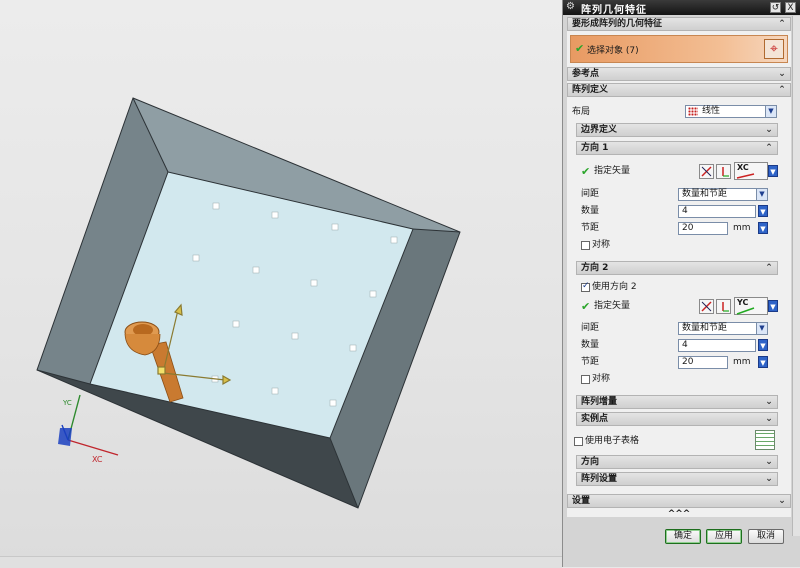  What do you see at coordinates (679, 74) in the screenshot?
I see `section-reference-point: 参考点 ⌄` at bounding box center [679, 74].